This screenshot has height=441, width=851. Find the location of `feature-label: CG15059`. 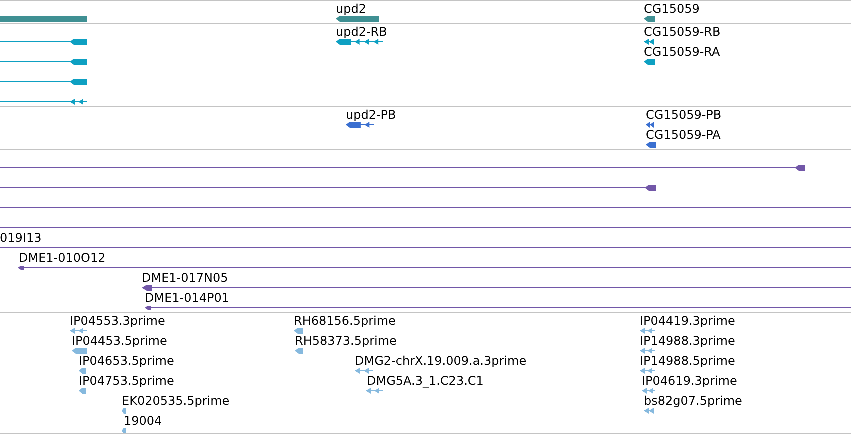

feature-label: CG15059 is located at coordinates (672, 9).